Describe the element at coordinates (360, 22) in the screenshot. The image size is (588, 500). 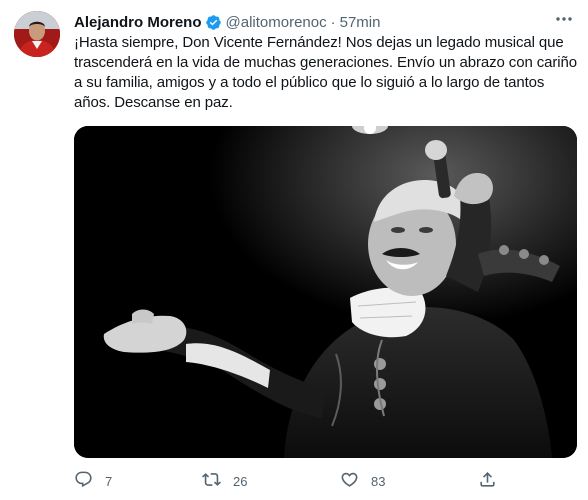
I see `tweet-timestamp: 57min` at that location.